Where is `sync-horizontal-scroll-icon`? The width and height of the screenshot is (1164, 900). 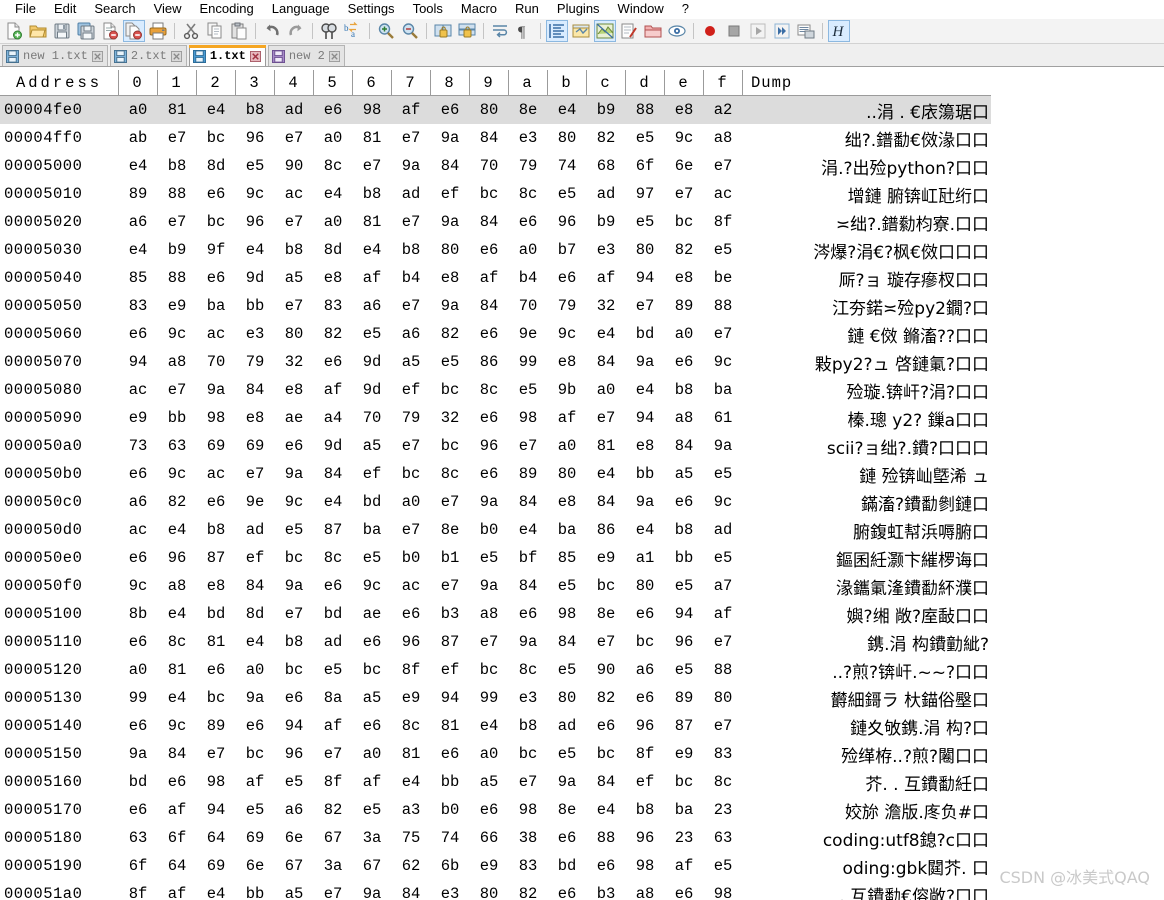
sync-horizontal-scroll-icon is located at coordinates (467, 31).